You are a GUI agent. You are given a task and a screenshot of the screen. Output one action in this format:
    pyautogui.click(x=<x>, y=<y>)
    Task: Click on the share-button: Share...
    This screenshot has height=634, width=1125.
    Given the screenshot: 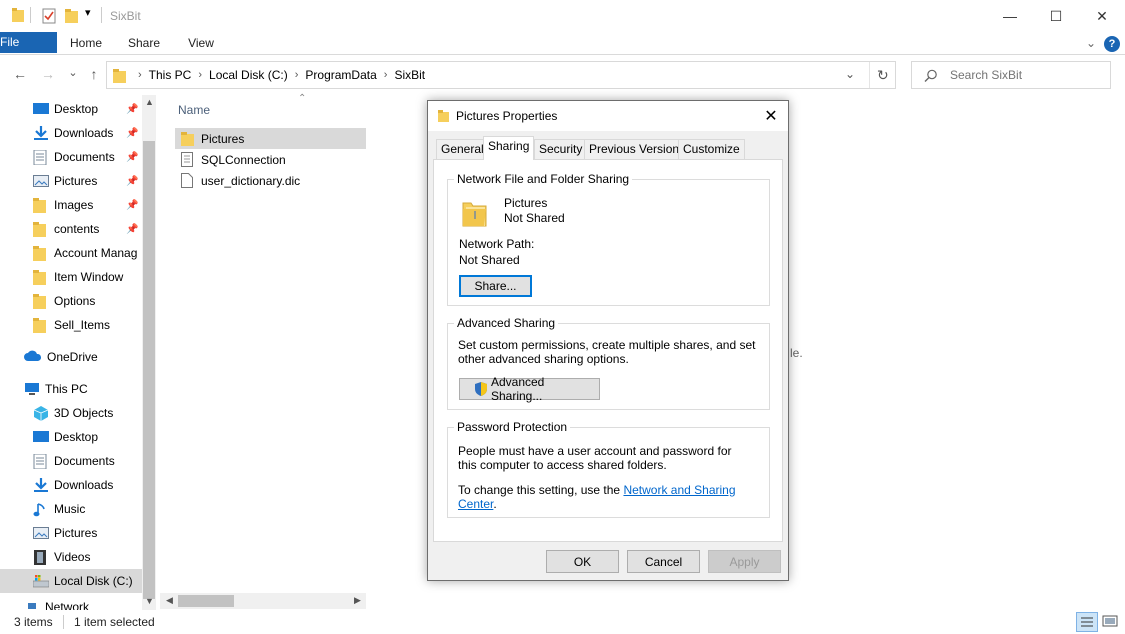 What is the action you would take?
    pyautogui.click(x=495, y=286)
    